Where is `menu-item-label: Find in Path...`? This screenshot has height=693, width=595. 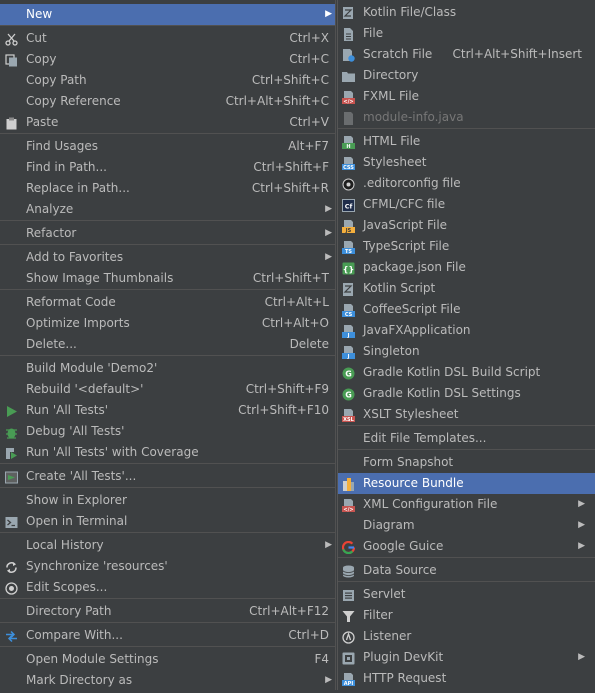 menu-item-label: Find in Path... is located at coordinates (66, 167).